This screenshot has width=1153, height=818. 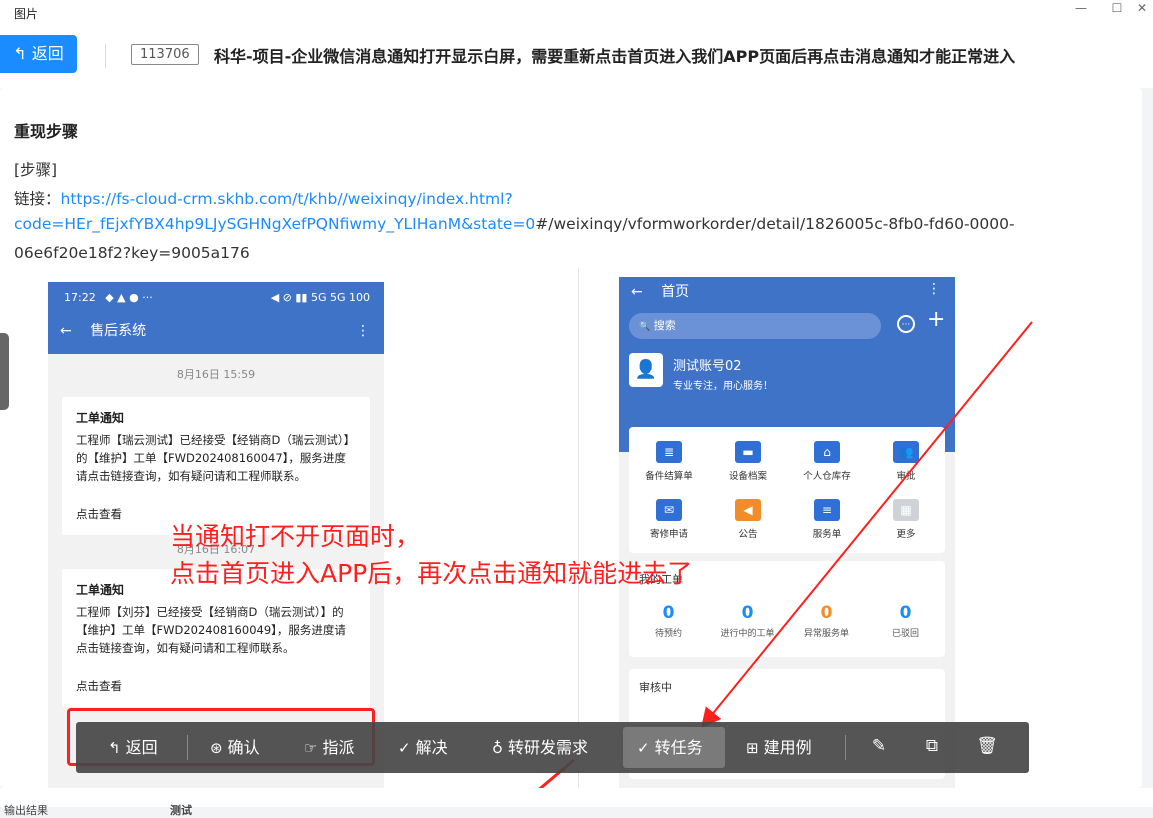 I want to click on toolbar-label: 建用例, so click(x=787, y=747).